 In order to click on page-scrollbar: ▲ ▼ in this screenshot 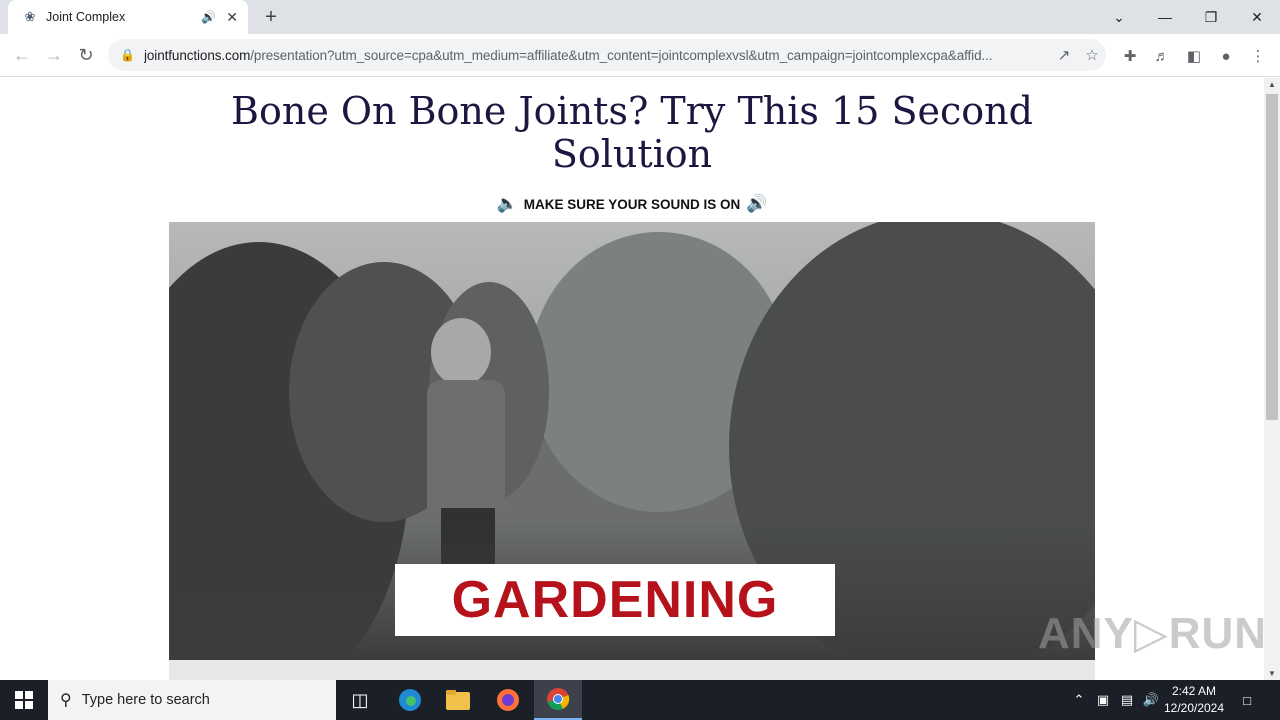, I will do `click(1272, 379)`.